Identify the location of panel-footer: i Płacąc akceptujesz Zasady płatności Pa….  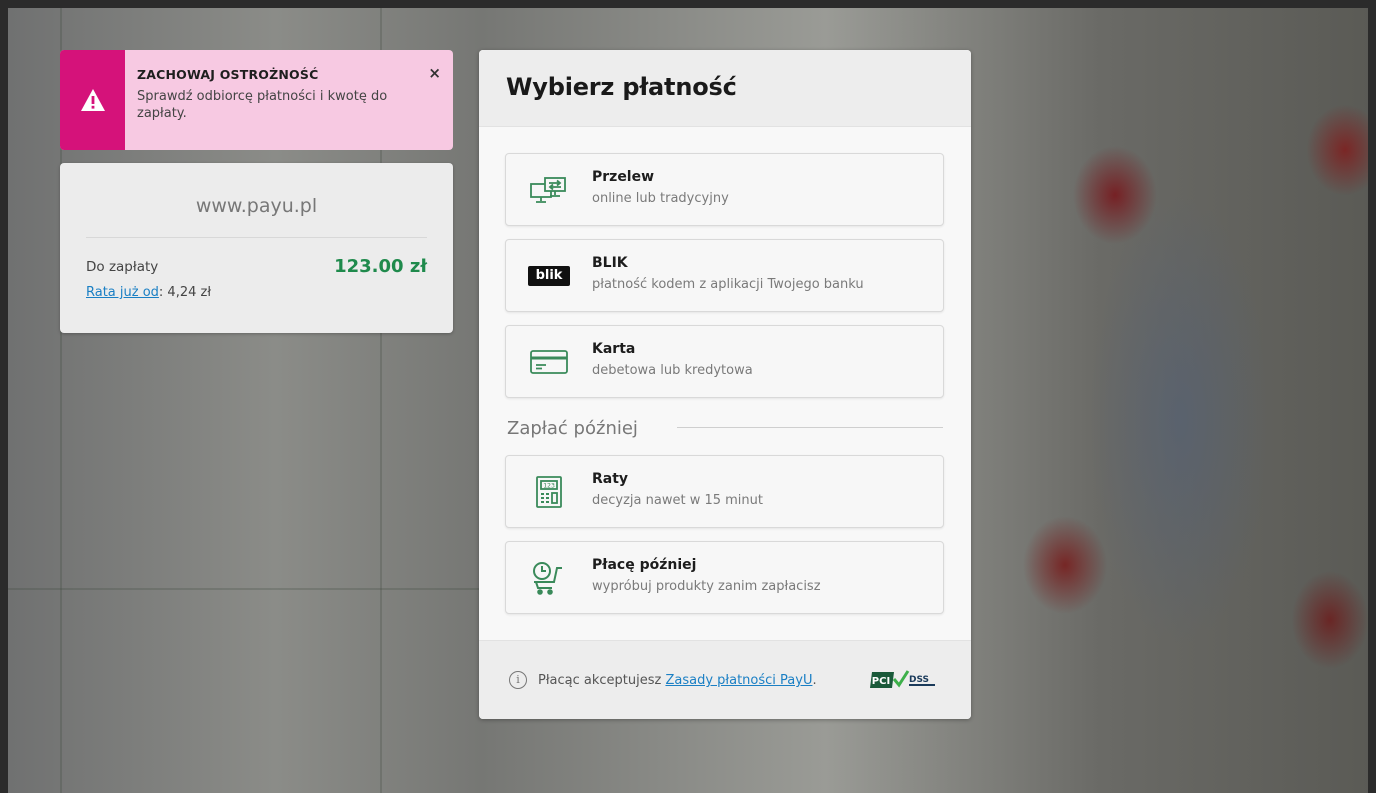
(725, 679).